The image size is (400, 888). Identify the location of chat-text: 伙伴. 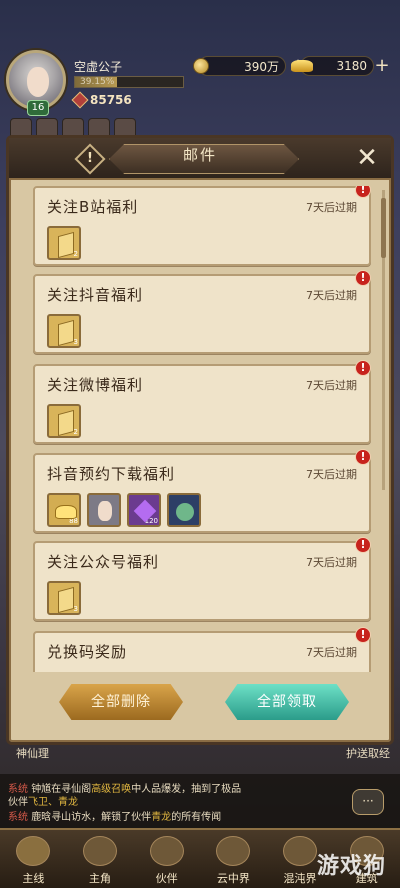
(18, 802).